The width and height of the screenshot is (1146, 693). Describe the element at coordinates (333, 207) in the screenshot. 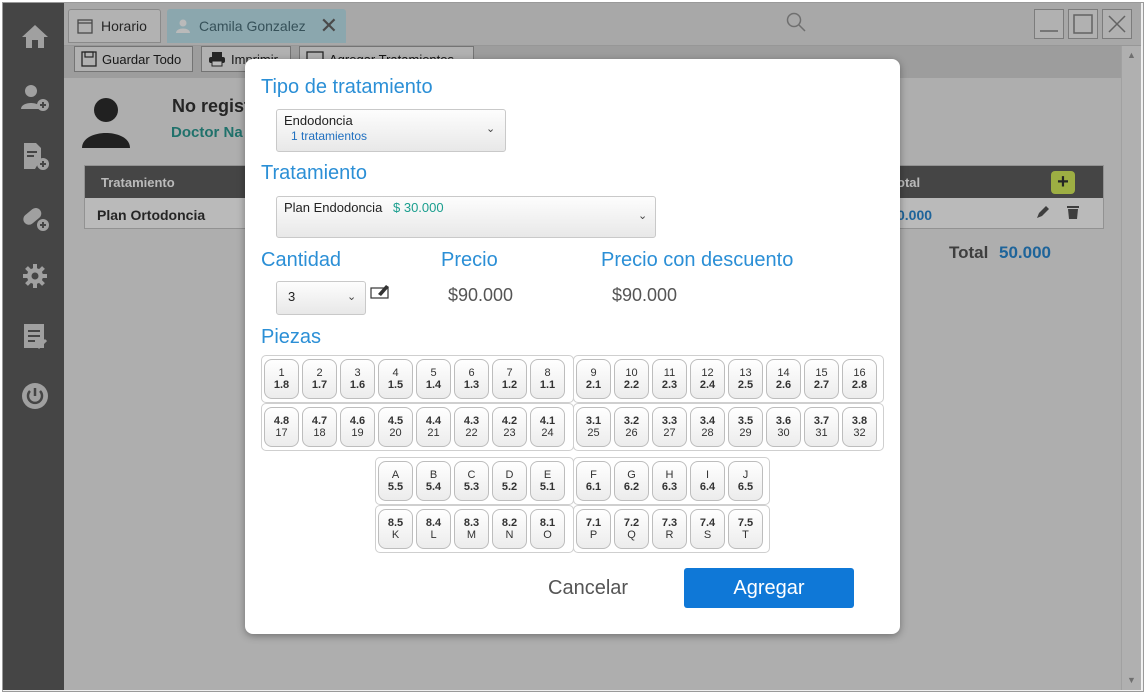

I see `treatment-value: Plan Endodoncia` at that location.